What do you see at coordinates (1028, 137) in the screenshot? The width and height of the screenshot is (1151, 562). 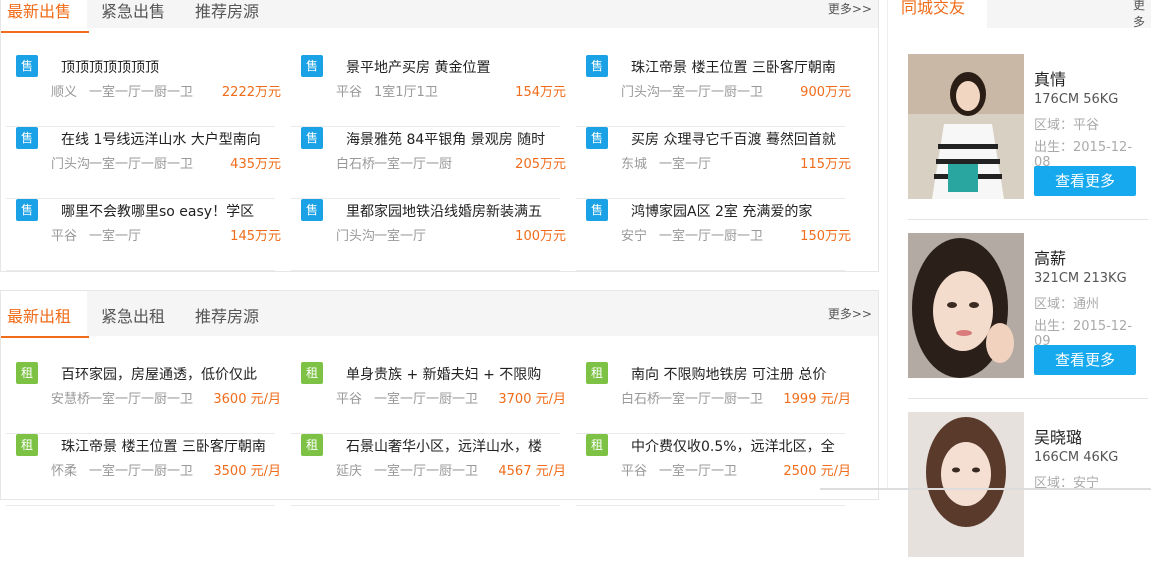 I see `profile-card: 真情 176CM 56KG 区域：平谷 出生：2015-12-08 查看更多` at bounding box center [1028, 137].